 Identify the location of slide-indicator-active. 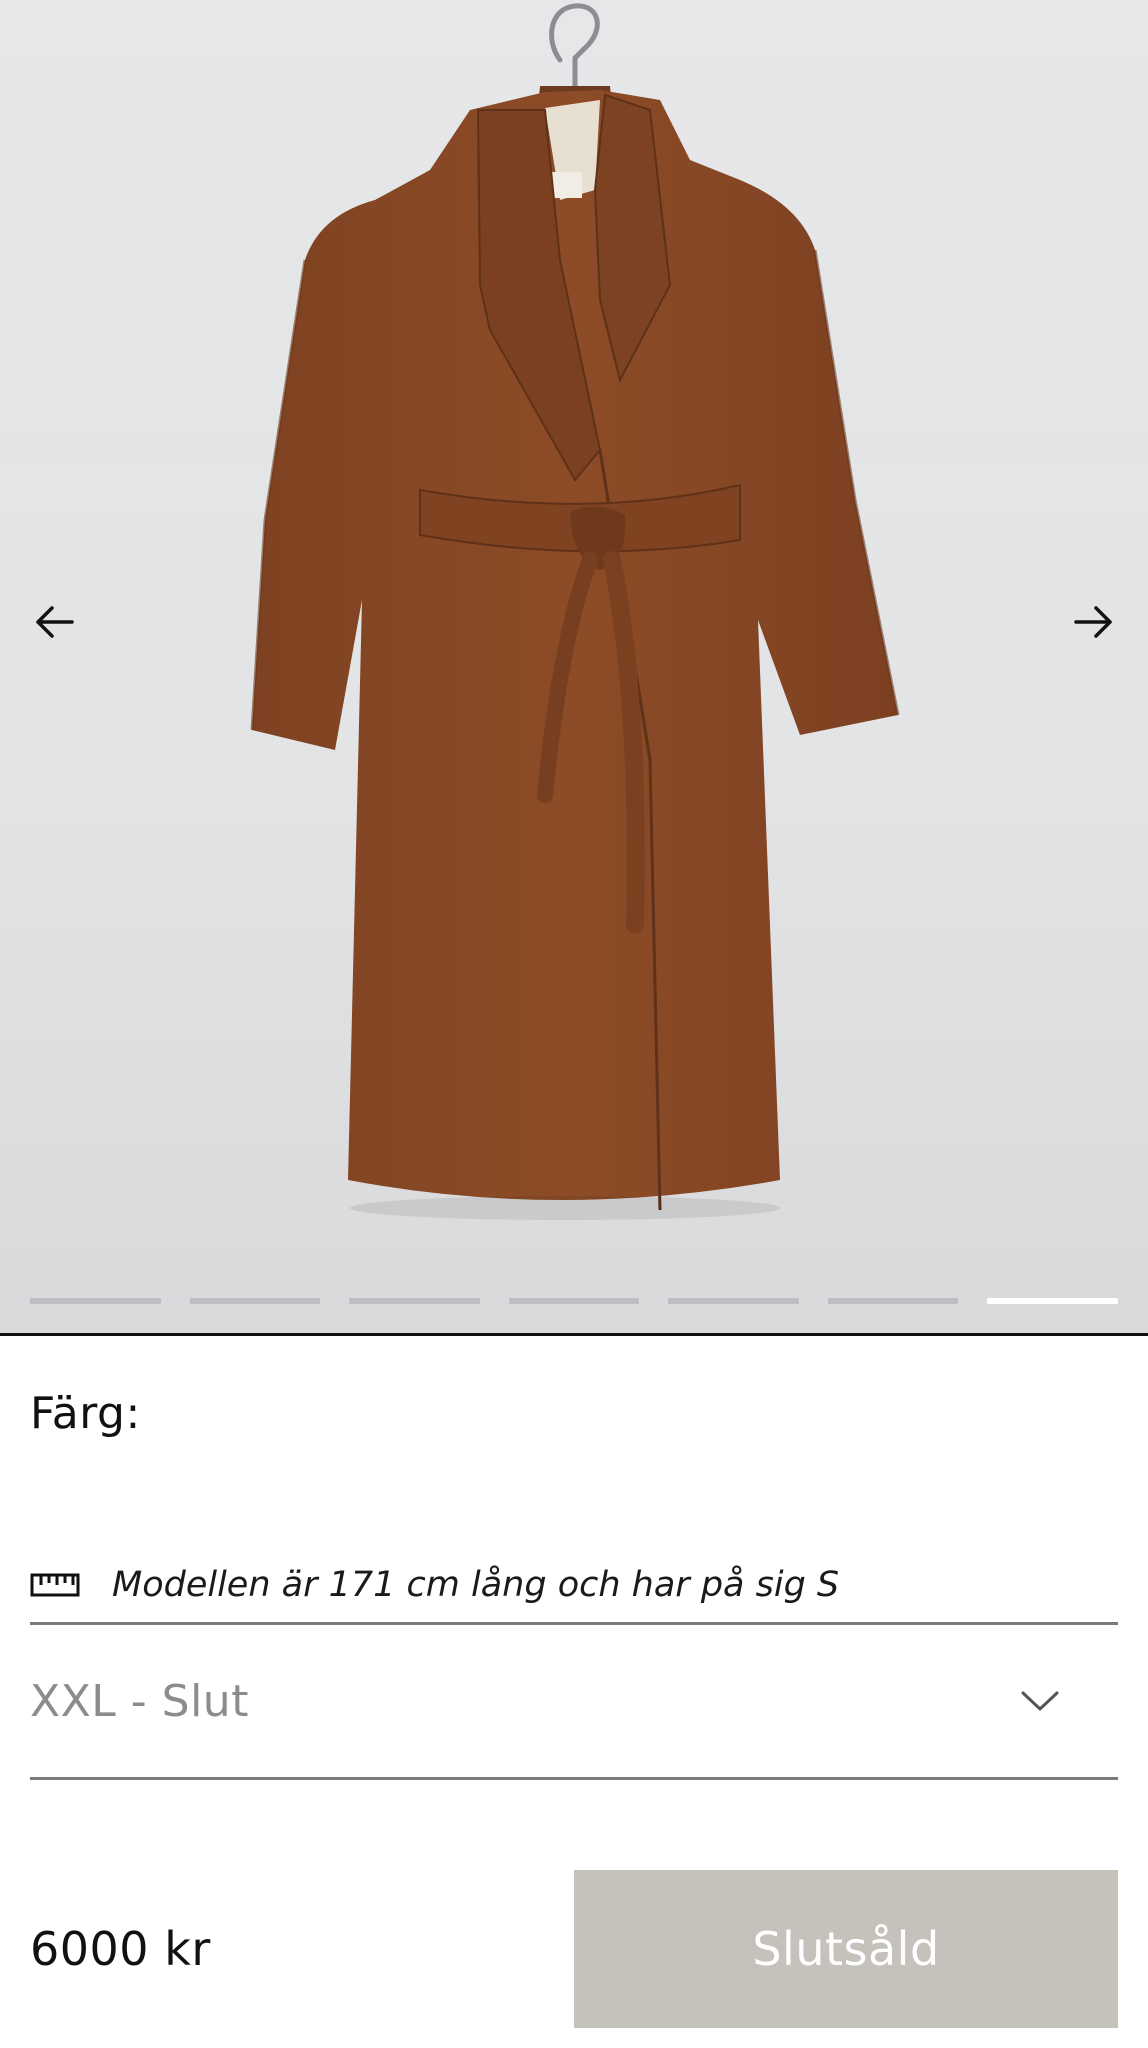
(1053, 1301).